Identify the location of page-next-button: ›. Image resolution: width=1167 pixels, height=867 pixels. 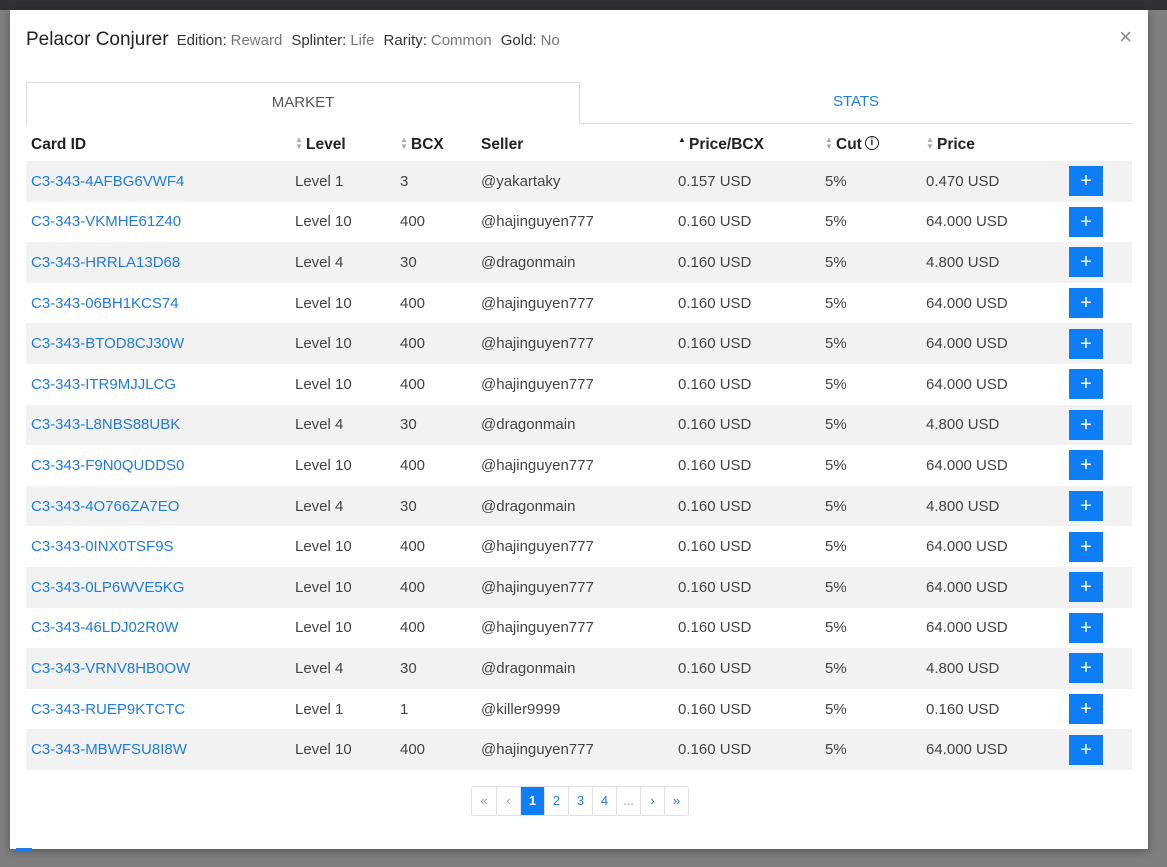
(652, 801).